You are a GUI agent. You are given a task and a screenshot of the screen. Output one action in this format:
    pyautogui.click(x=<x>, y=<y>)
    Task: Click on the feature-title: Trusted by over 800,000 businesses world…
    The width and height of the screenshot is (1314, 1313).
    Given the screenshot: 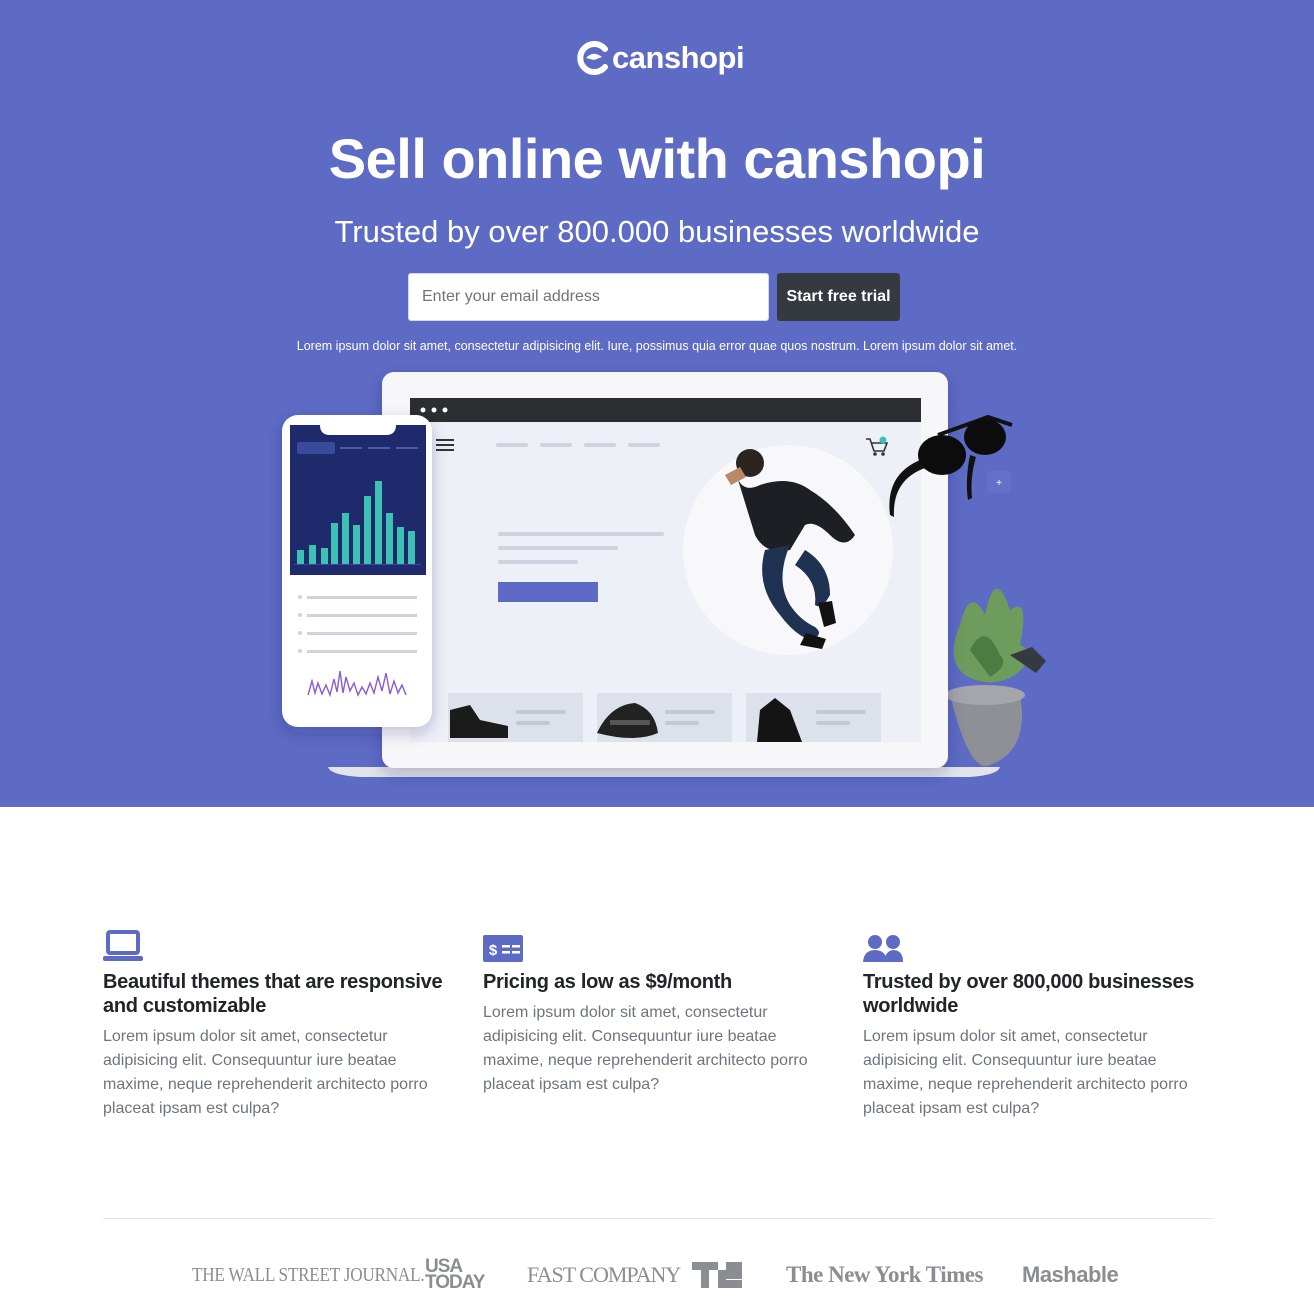 What is the action you would take?
    pyautogui.click(x=1029, y=994)
    